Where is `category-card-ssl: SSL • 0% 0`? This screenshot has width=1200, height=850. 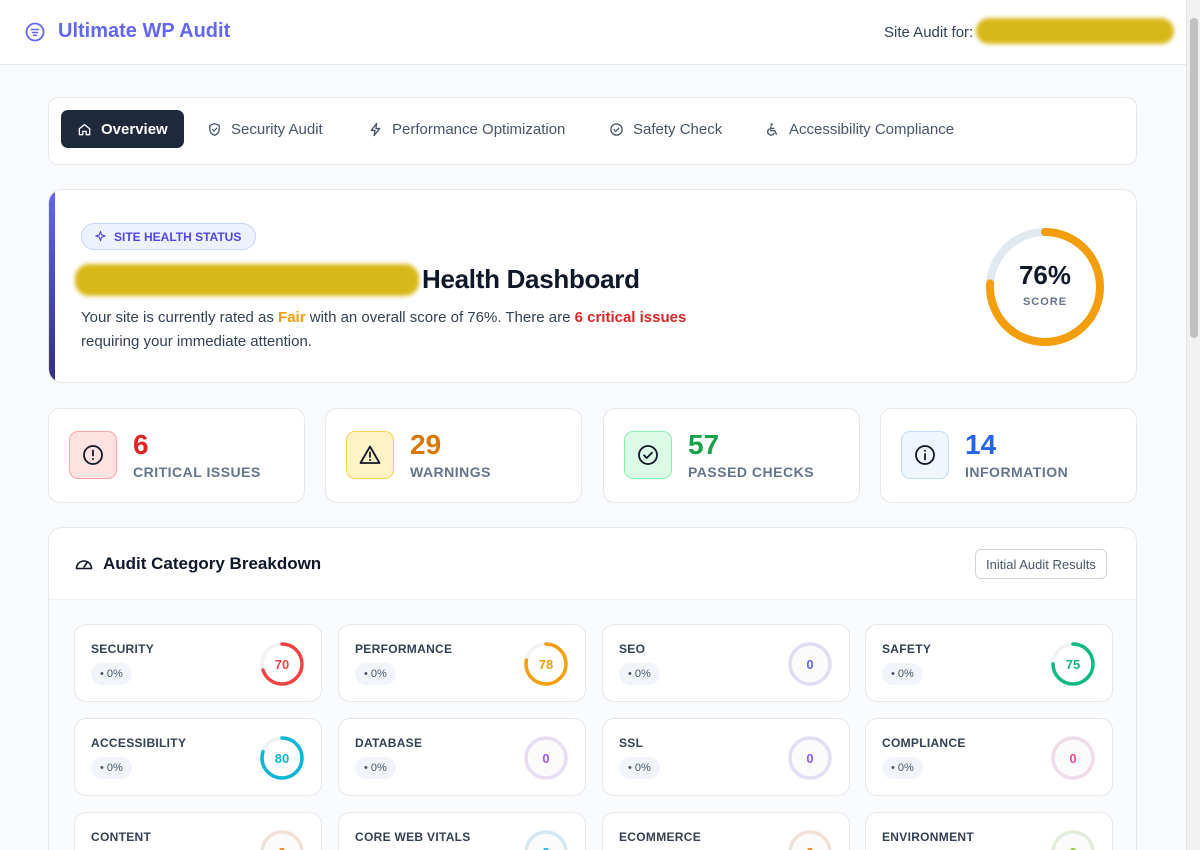
category-card-ssl: SSL • 0% 0 is located at coordinates (726, 757).